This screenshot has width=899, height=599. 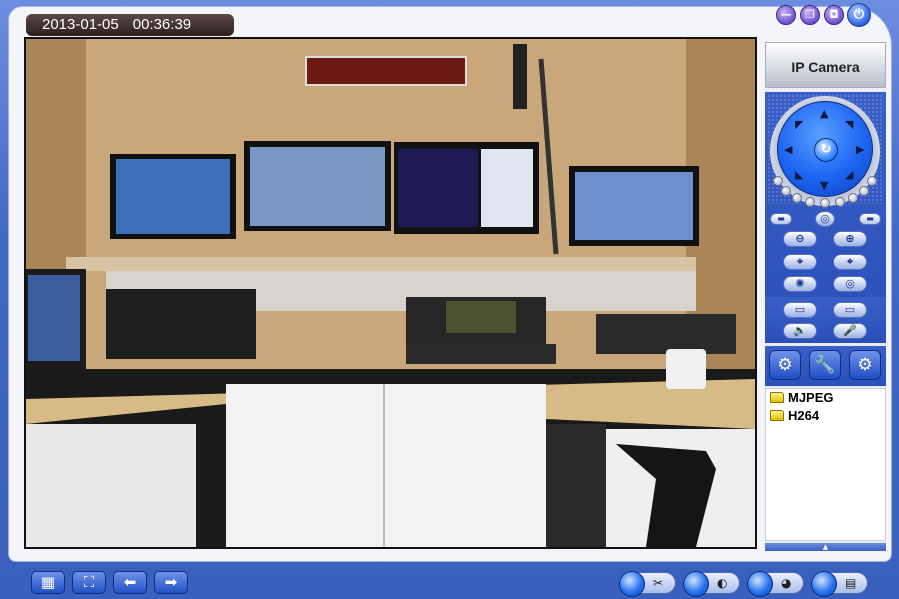 I want to click on arrow-left-icon: ⬅, so click(x=130, y=582).